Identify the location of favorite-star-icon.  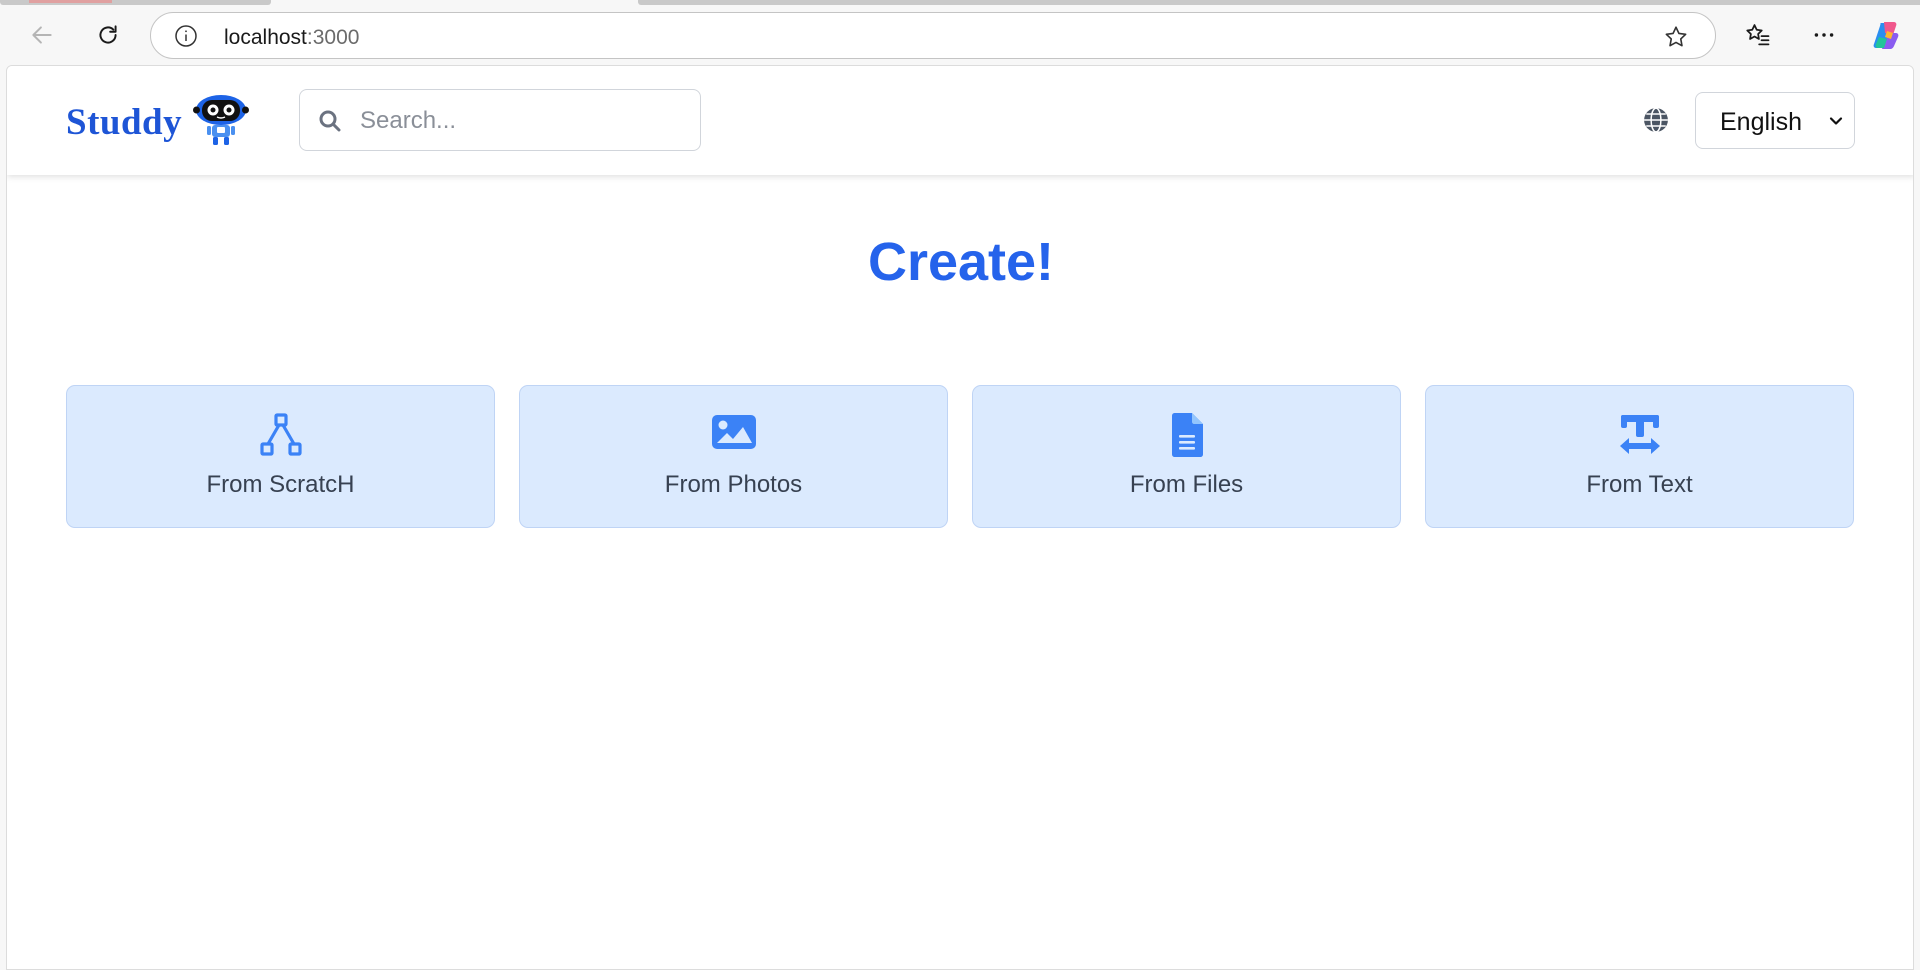
(1676, 37).